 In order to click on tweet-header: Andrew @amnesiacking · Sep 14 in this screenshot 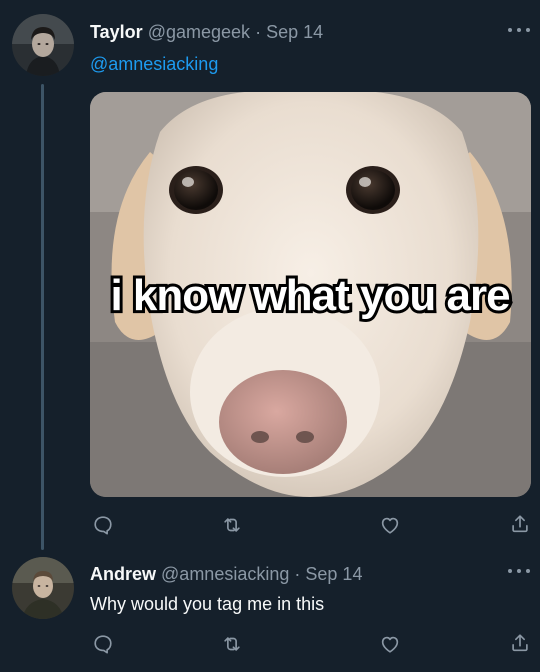, I will do `click(226, 574)`.